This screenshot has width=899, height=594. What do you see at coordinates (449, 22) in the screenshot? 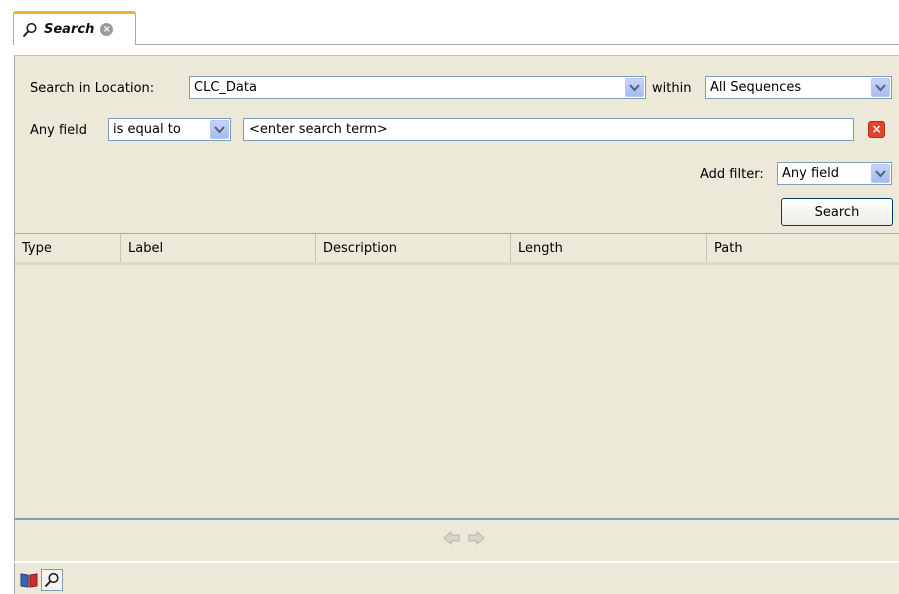
I see `tab-strip: Search ×` at bounding box center [449, 22].